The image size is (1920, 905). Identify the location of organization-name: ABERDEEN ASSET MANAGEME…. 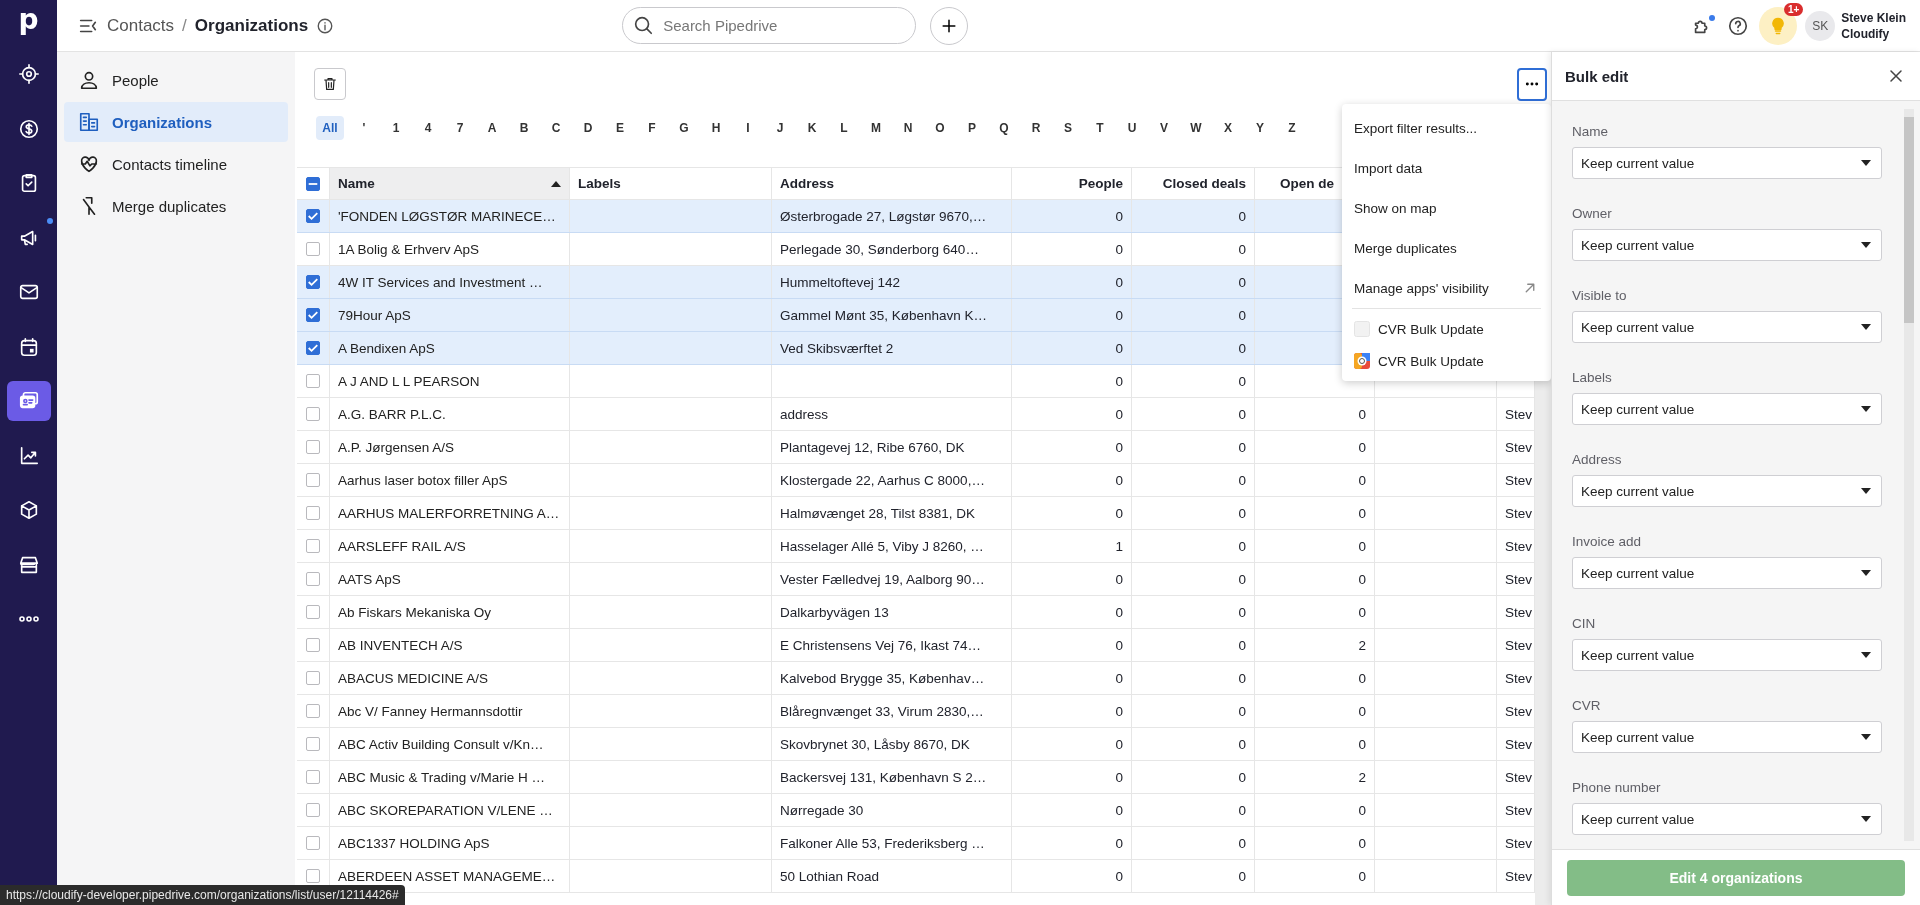
(447, 876).